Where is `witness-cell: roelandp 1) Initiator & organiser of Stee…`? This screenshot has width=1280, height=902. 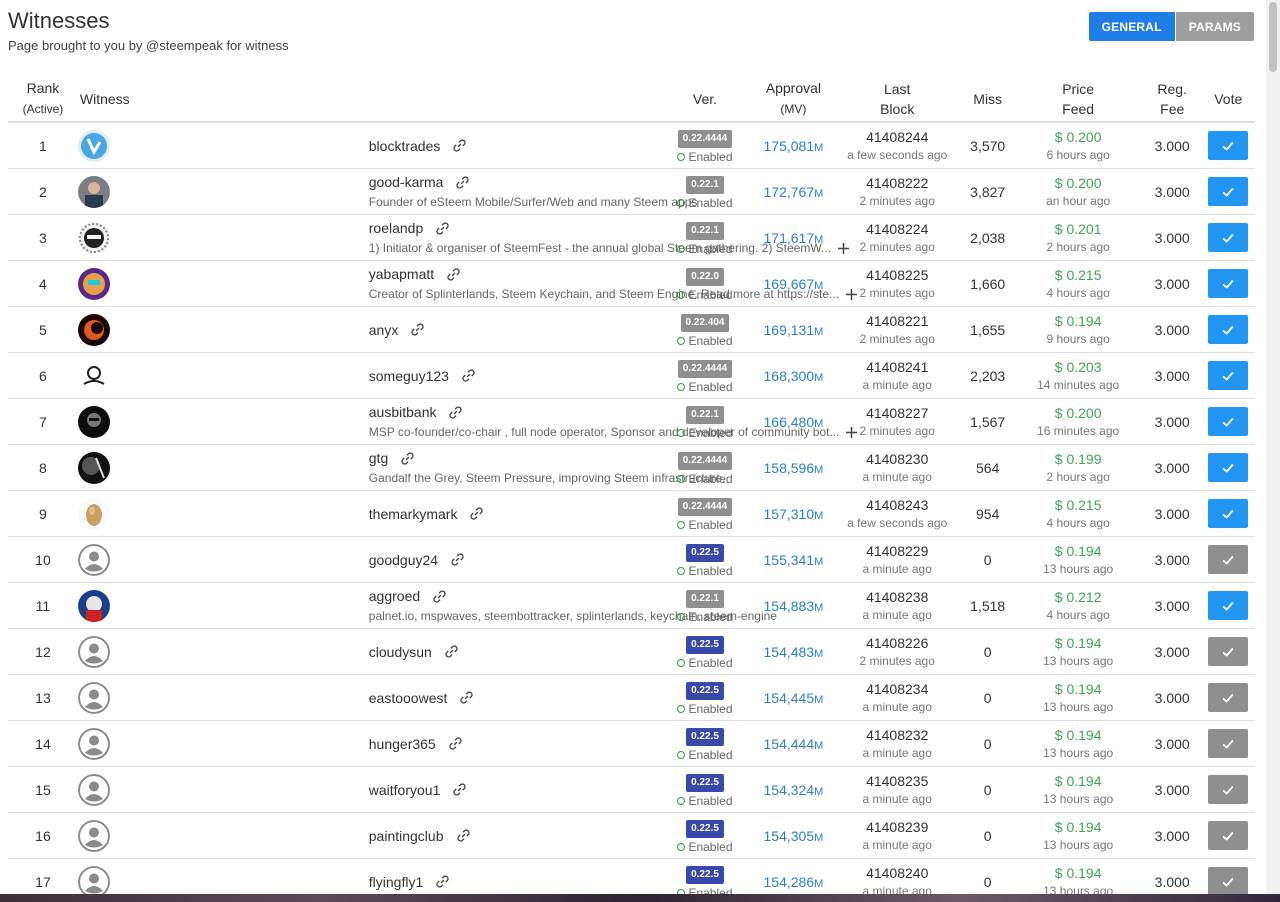
witness-cell: roelandp 1) Initiator & organiser of Stee… is located at coordinates (607, 237).